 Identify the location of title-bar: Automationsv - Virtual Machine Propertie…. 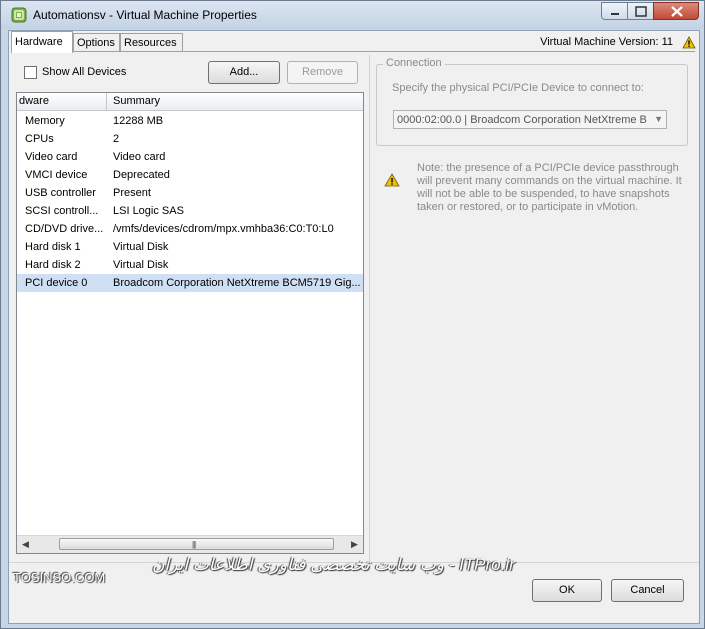
(352, 15).